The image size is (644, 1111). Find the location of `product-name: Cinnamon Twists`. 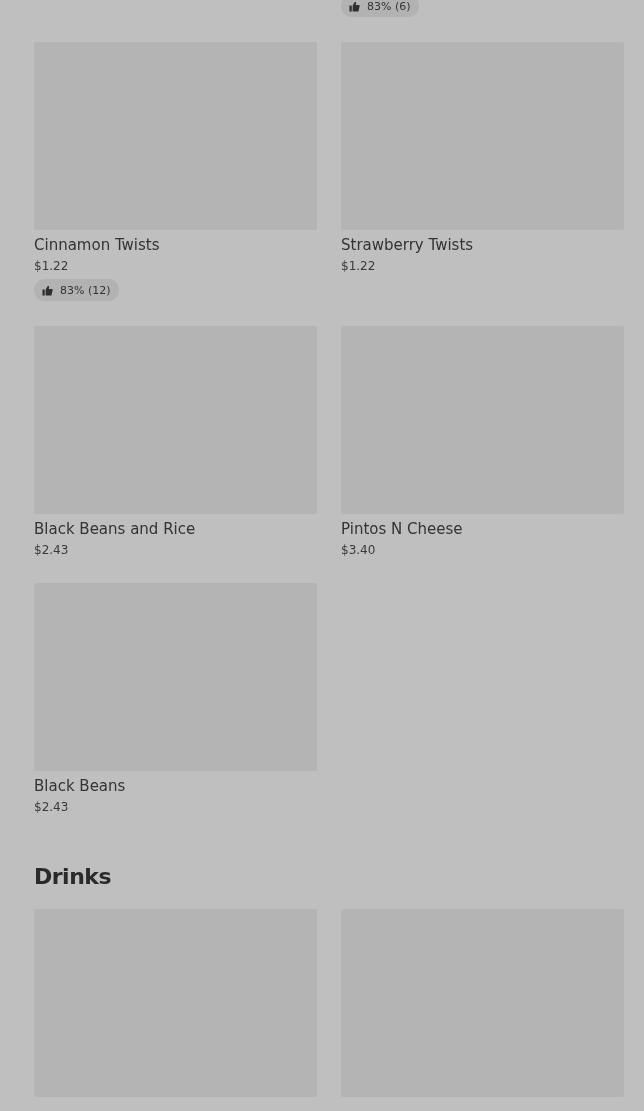

product-name: Cinnamon Twists is located at coordinates (97, 245).